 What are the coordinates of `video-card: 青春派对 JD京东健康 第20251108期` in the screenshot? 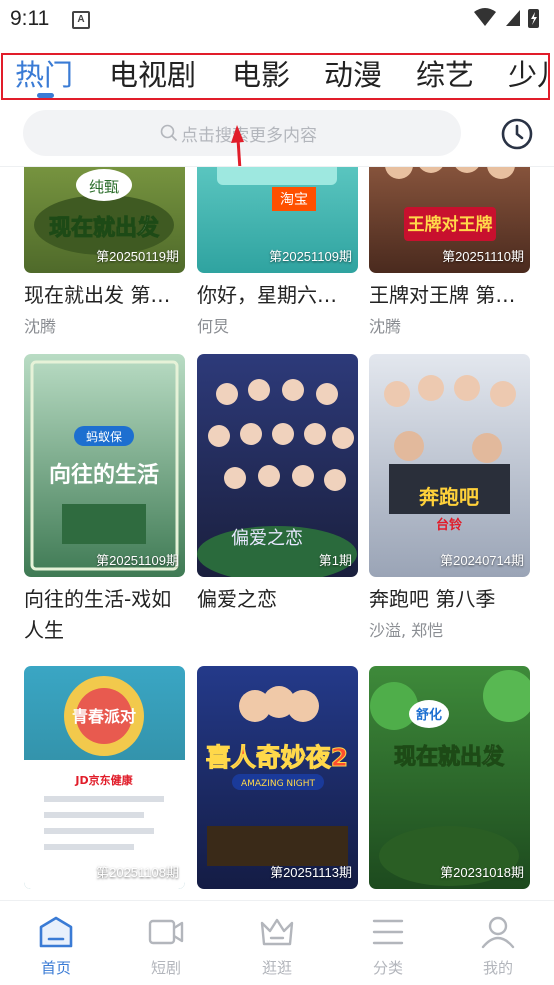 It's located at (104, 781).